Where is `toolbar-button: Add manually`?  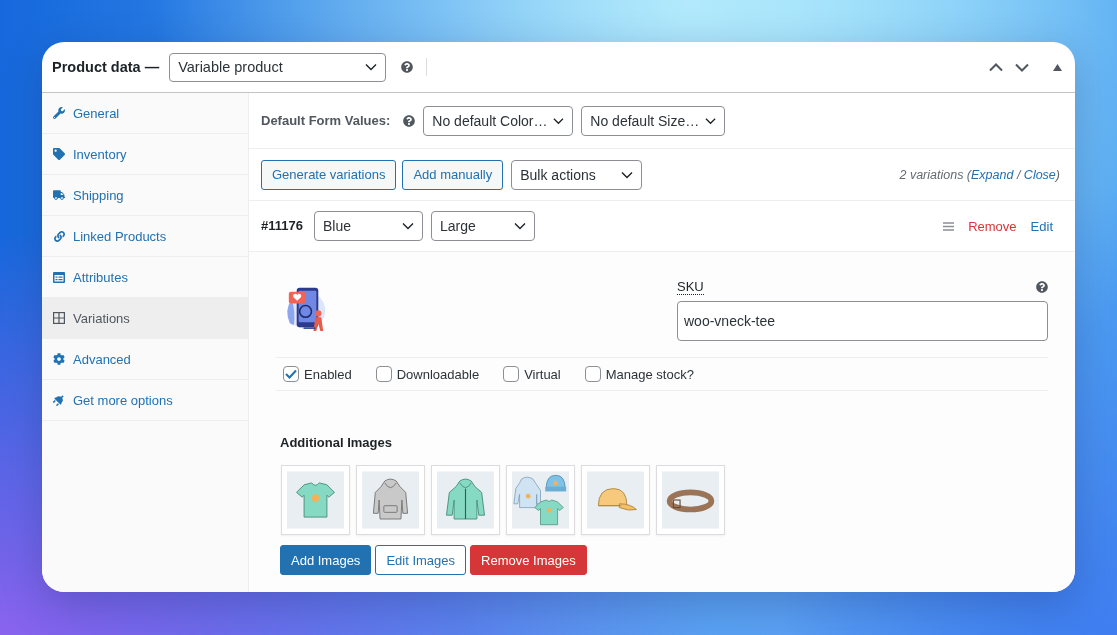
toolbar-button: Add manually is located at coordinates (453, 174).